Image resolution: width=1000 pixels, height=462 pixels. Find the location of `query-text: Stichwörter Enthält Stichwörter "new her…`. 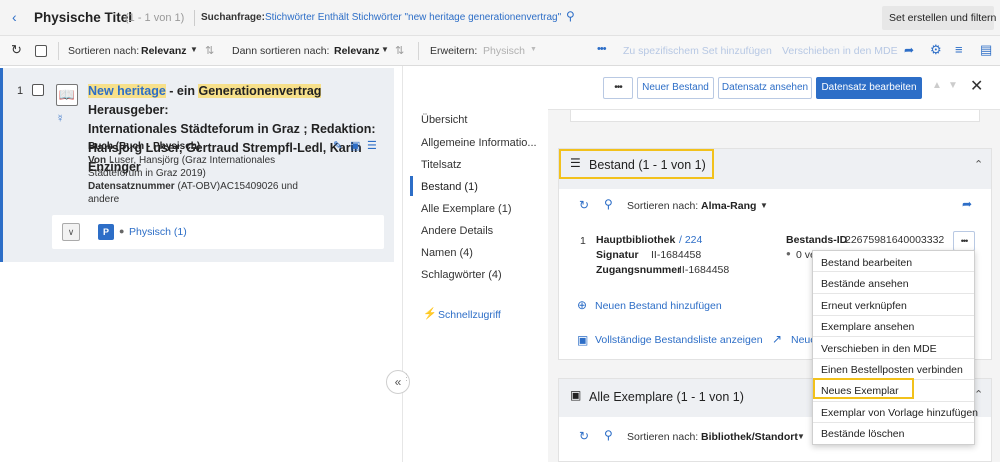

query-text: Stichwörter Enthält Stichwörter "new her… is located at coordinates (413, 17).